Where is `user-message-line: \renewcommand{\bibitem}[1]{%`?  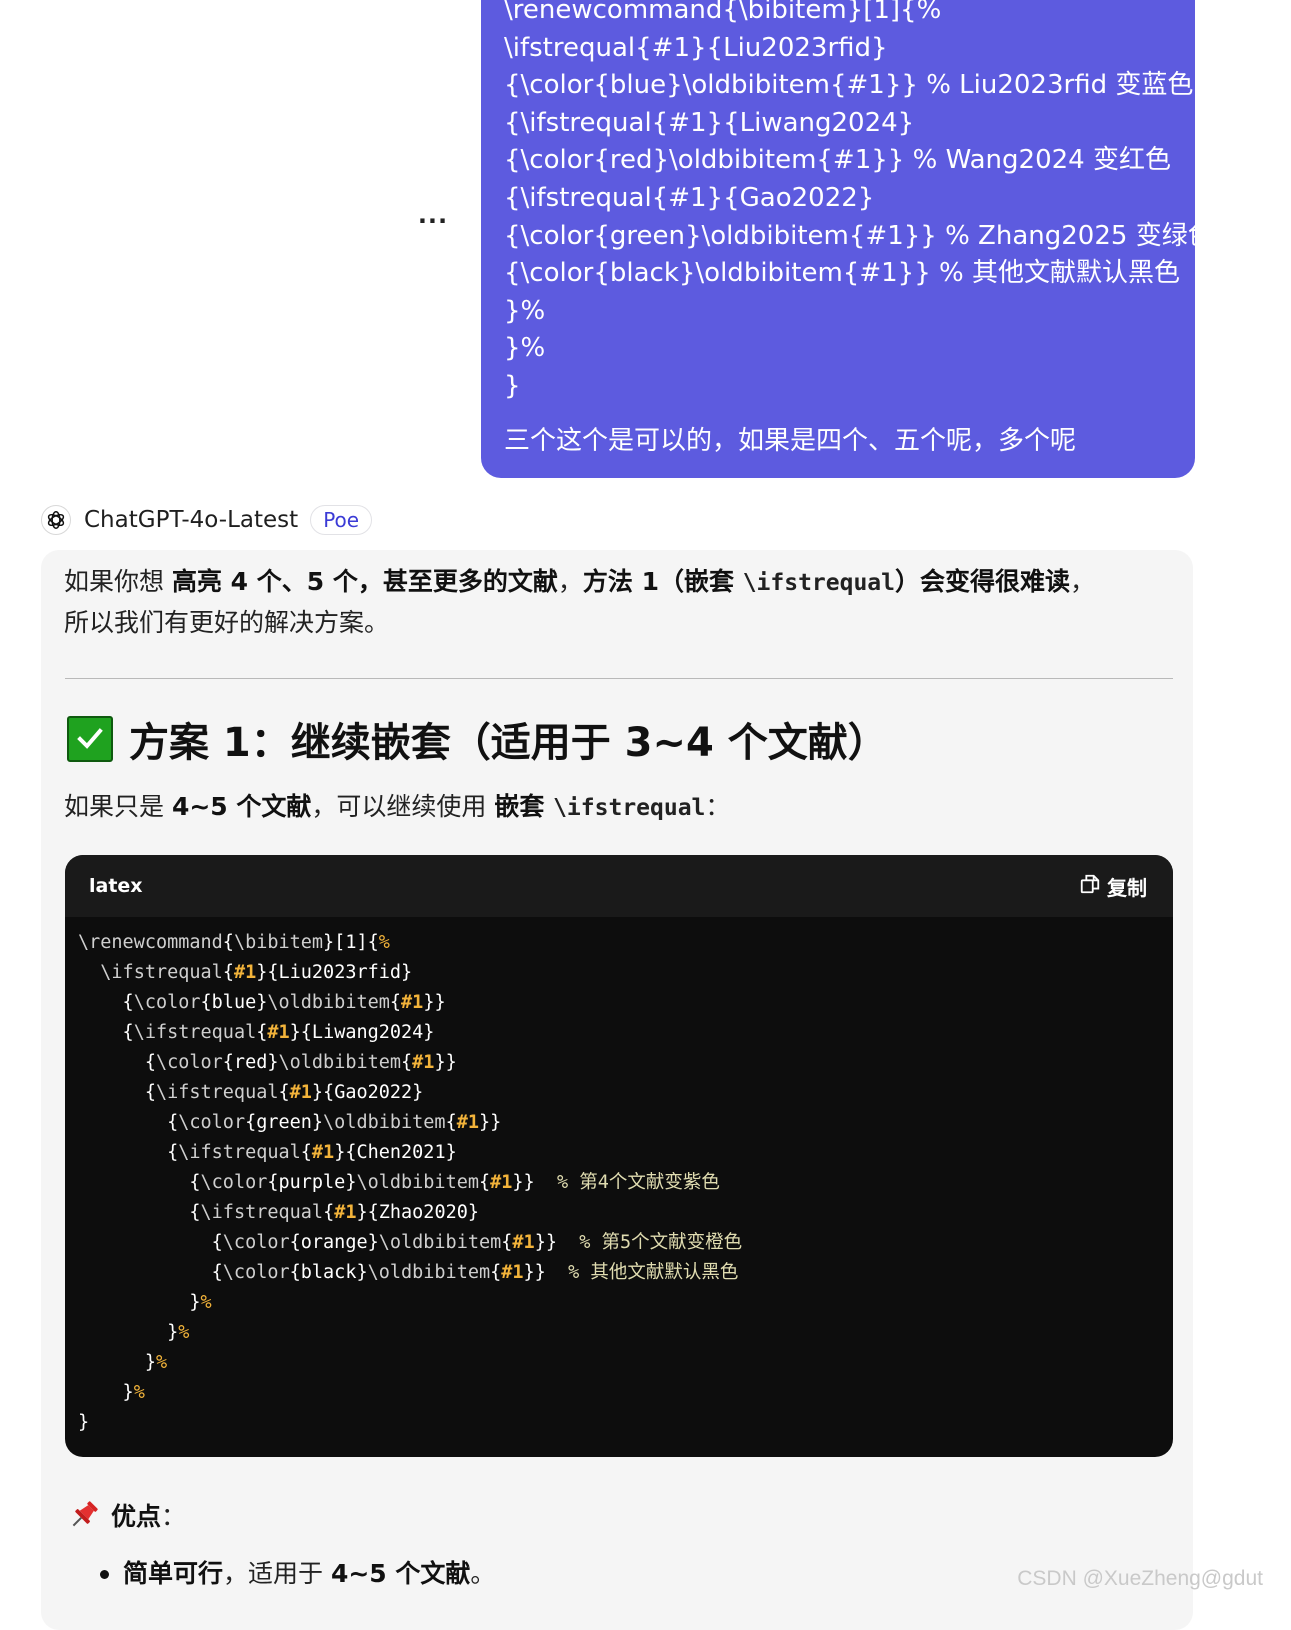 user-message-line: \renewcommand{\bibitem}[1]{% is located at coordinates (723, 12).